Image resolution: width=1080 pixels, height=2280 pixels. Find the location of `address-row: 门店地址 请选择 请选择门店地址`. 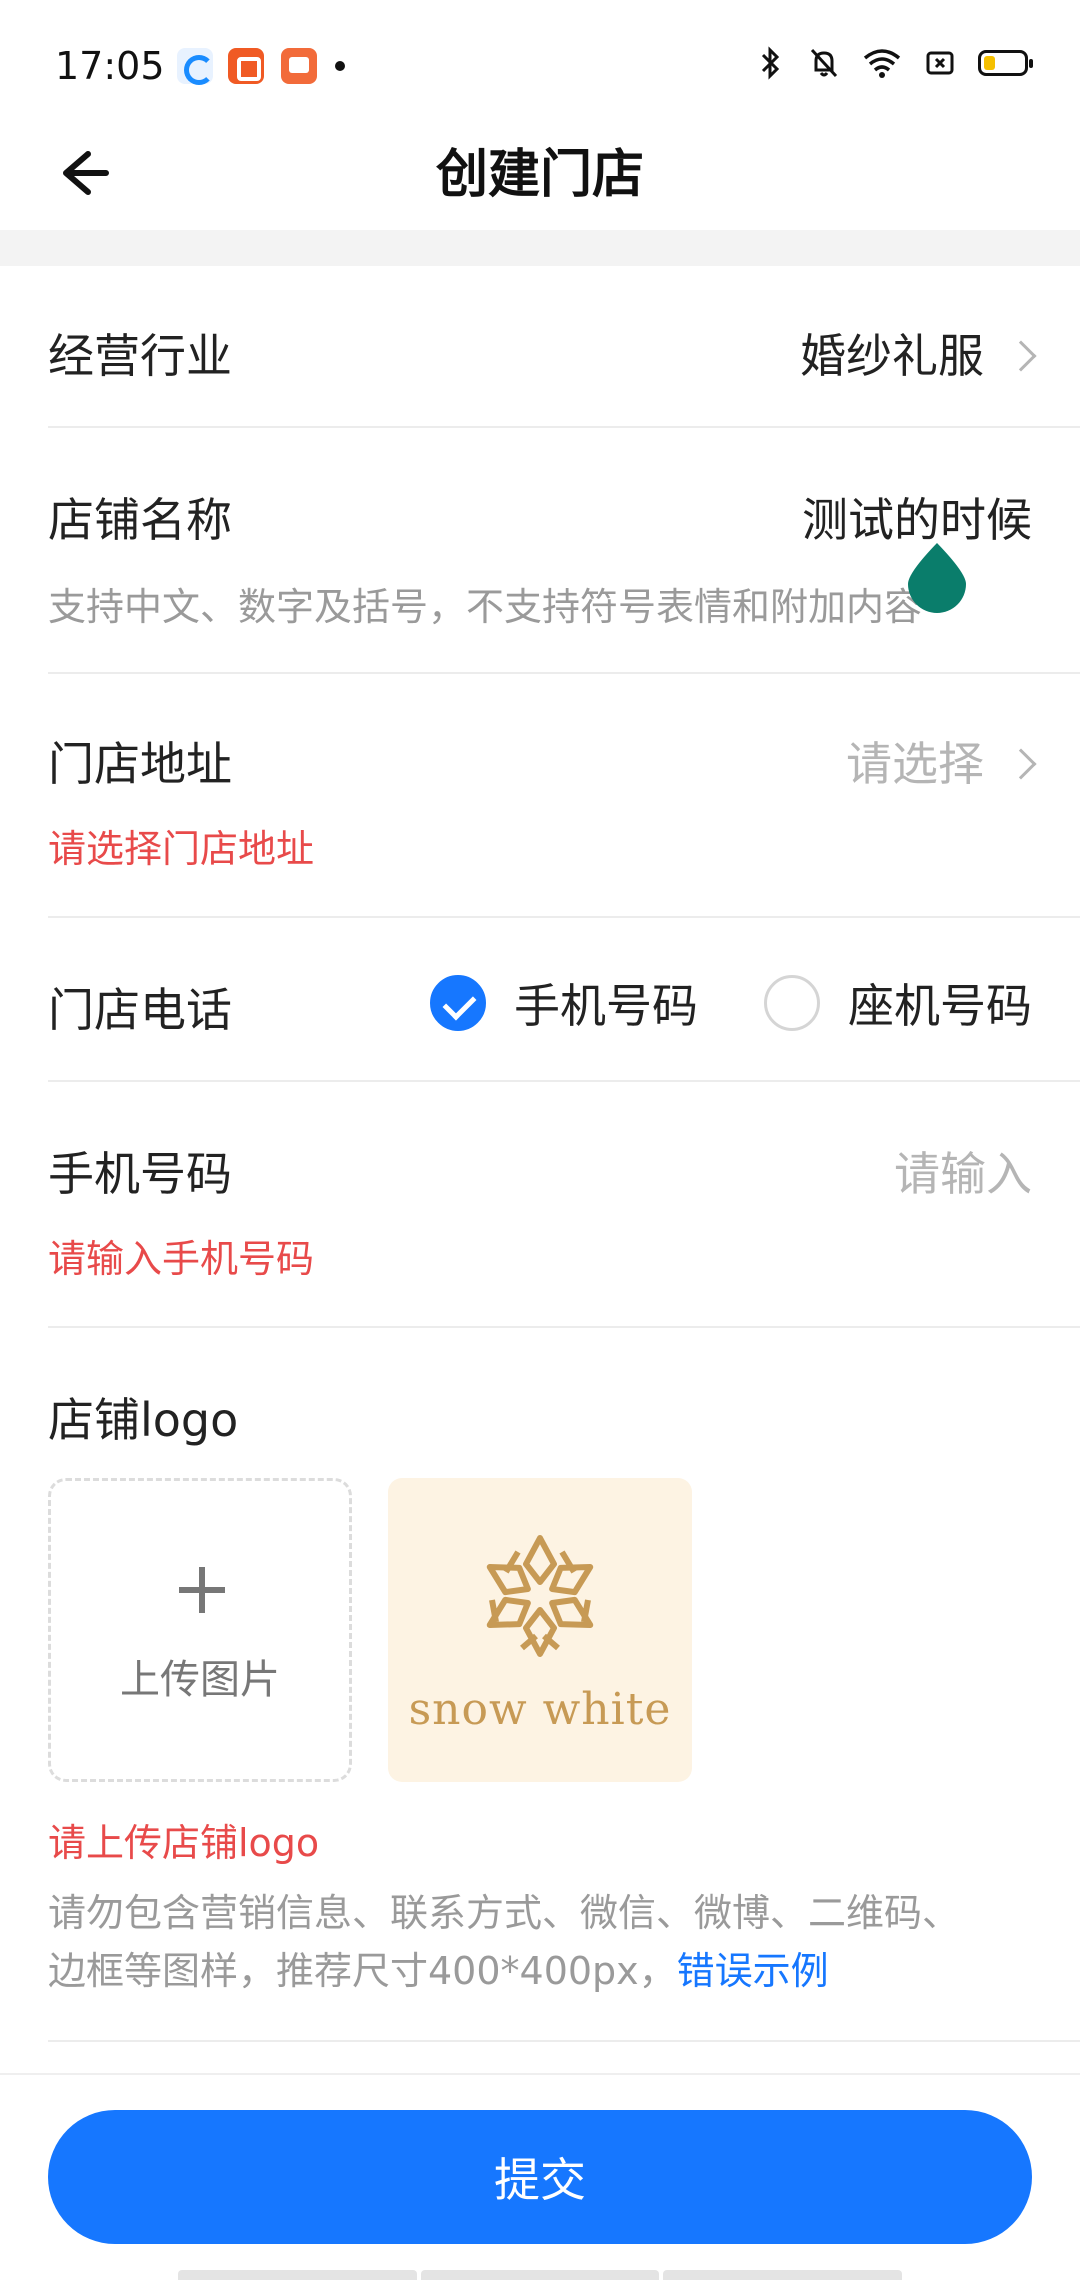

address-row: 门店地址 请选择 请选择门店地址 is located at coordinates (540, 796).